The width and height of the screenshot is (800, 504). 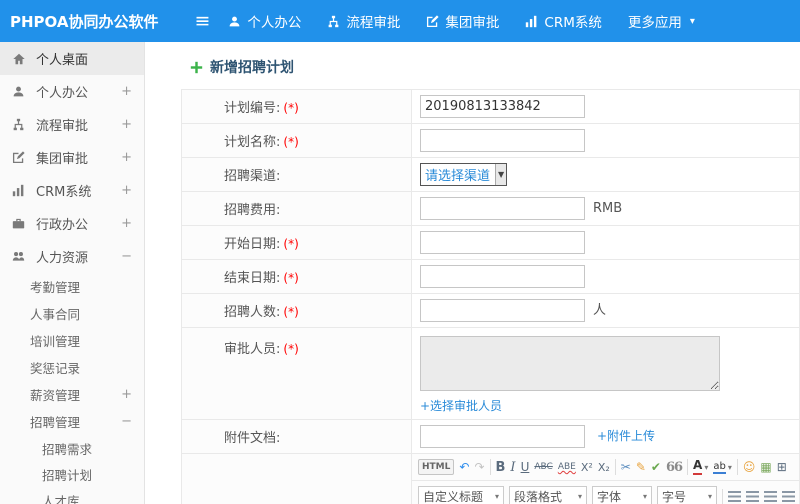 I want to click on people-icon, so click(x=20, y=256).